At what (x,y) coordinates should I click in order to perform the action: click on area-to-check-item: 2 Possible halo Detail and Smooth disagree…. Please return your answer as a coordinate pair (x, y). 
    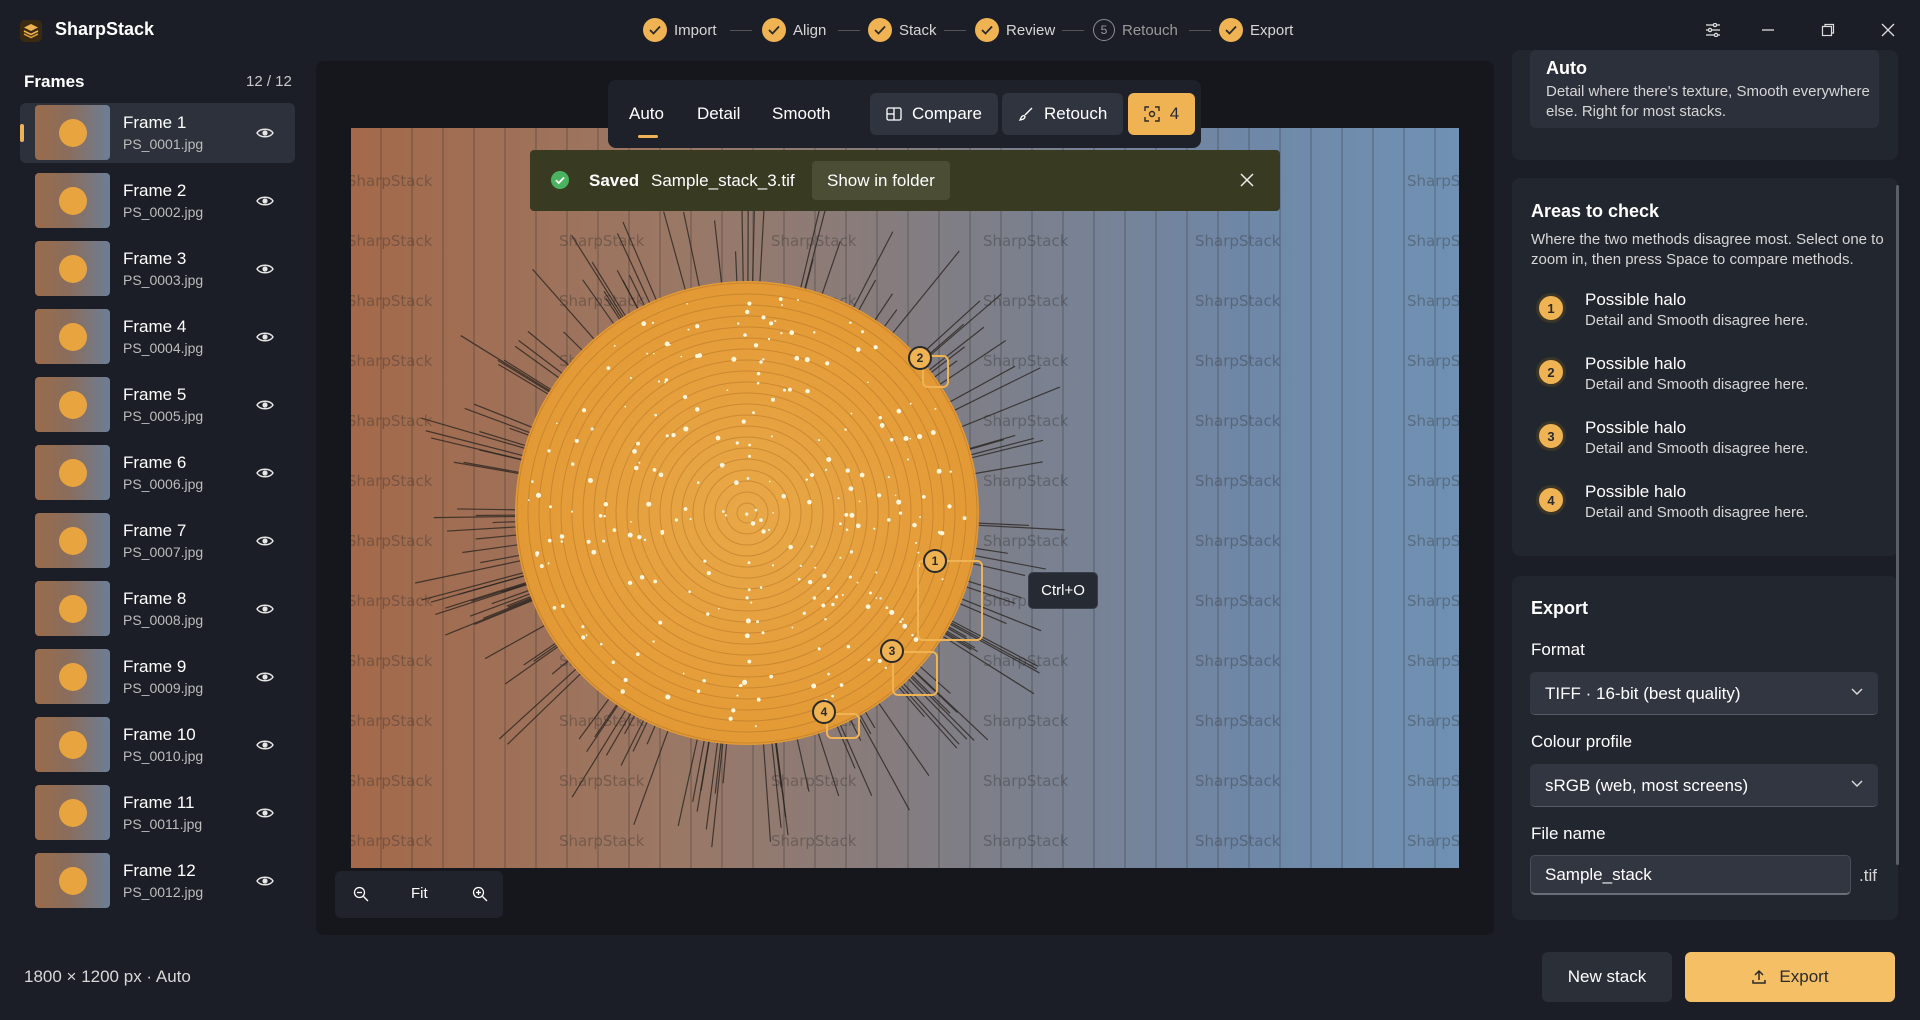
    Looking at the image, I should click on (1705, 380).